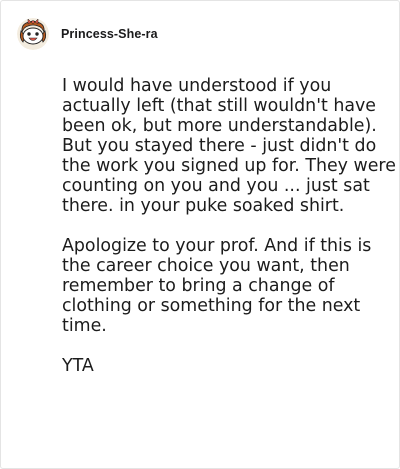 The image size is (400, 469). Describe the element at coordinates (33, 34) in the screenshot. I see `snoo-avatar-icon` at that location.